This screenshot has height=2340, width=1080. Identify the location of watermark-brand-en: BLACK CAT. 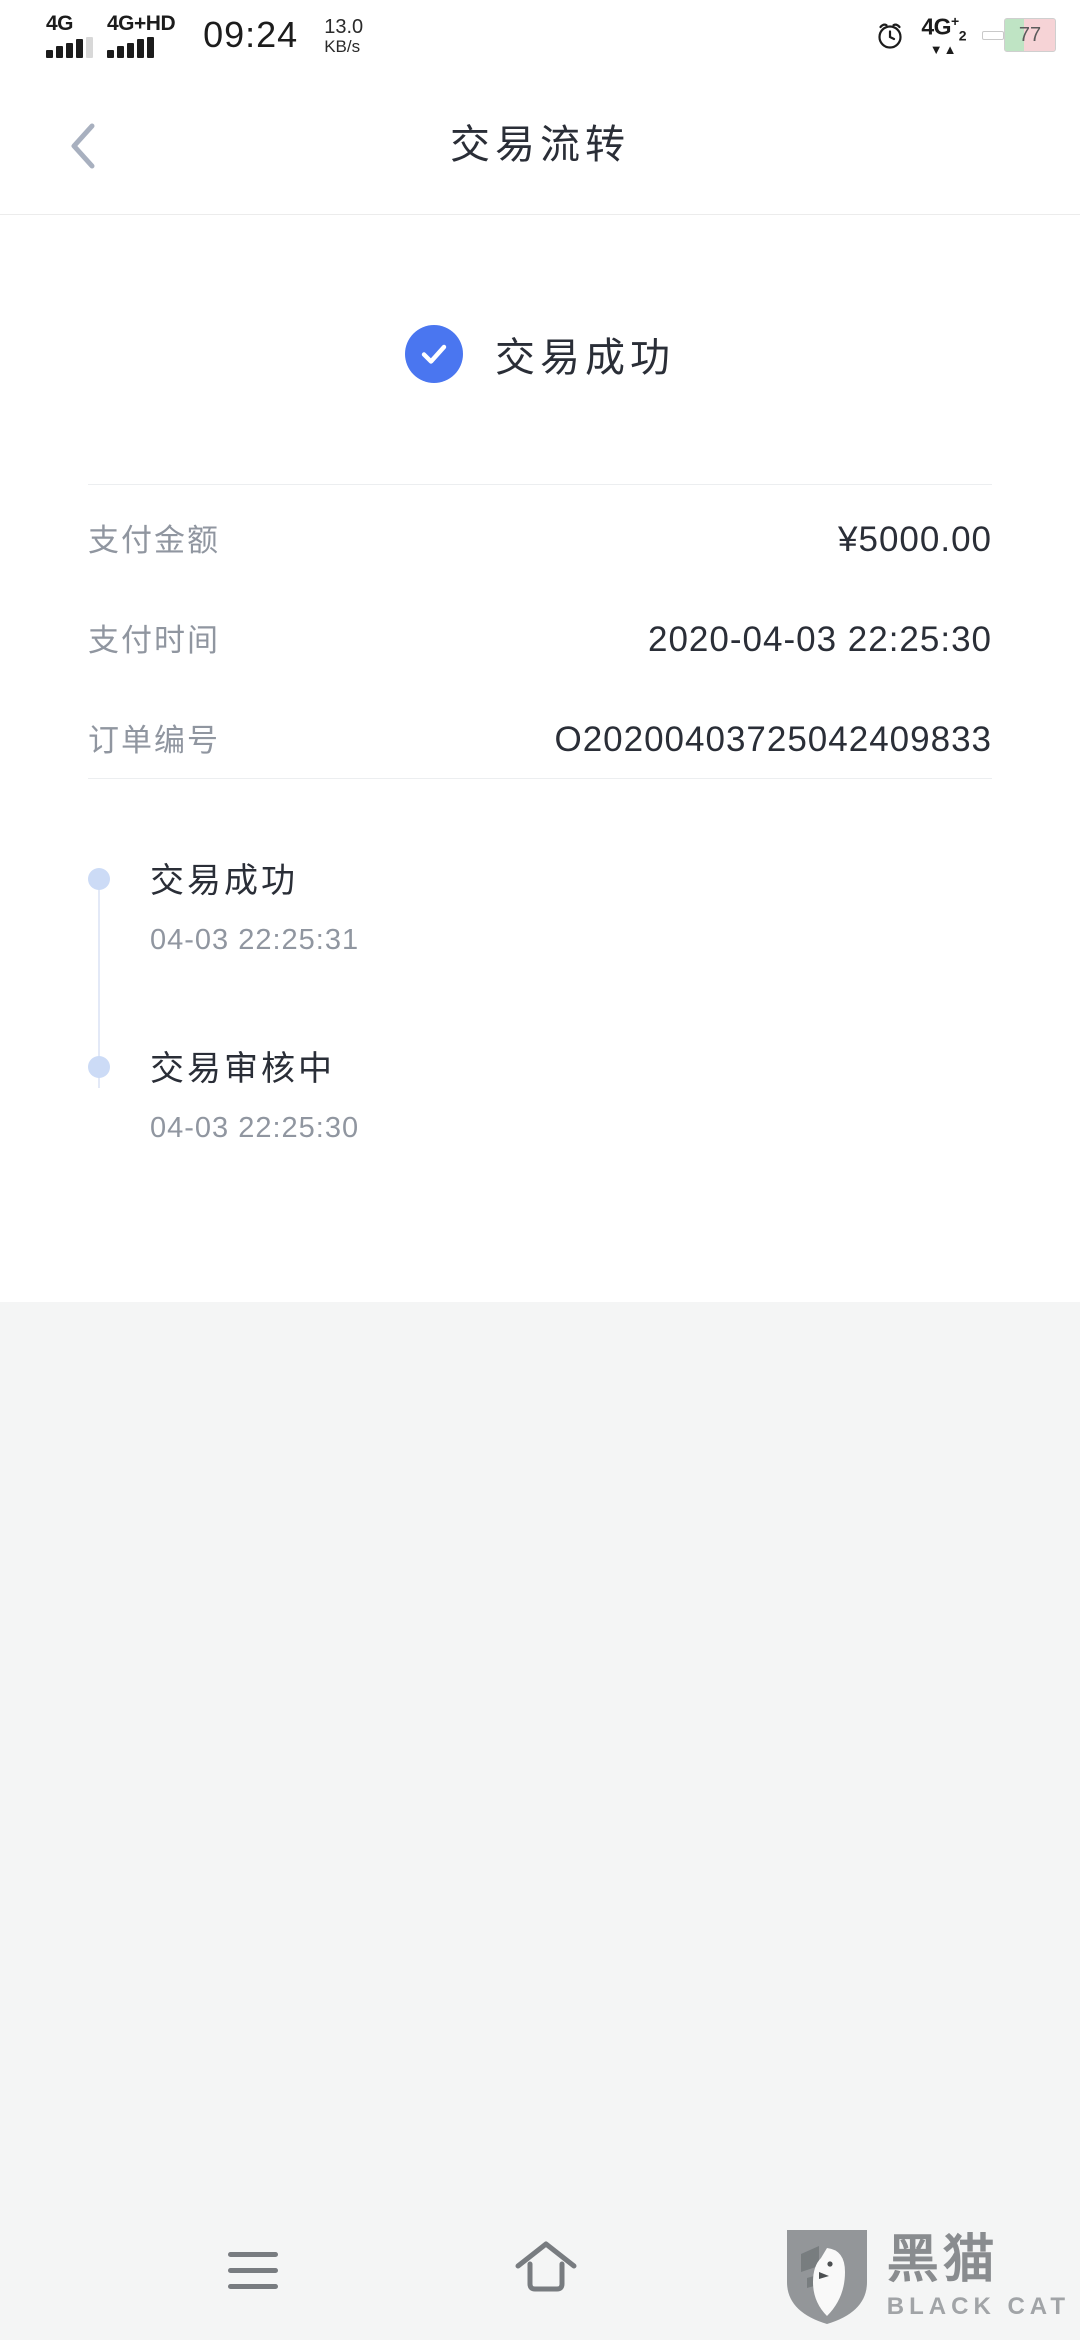
(978, 2306).